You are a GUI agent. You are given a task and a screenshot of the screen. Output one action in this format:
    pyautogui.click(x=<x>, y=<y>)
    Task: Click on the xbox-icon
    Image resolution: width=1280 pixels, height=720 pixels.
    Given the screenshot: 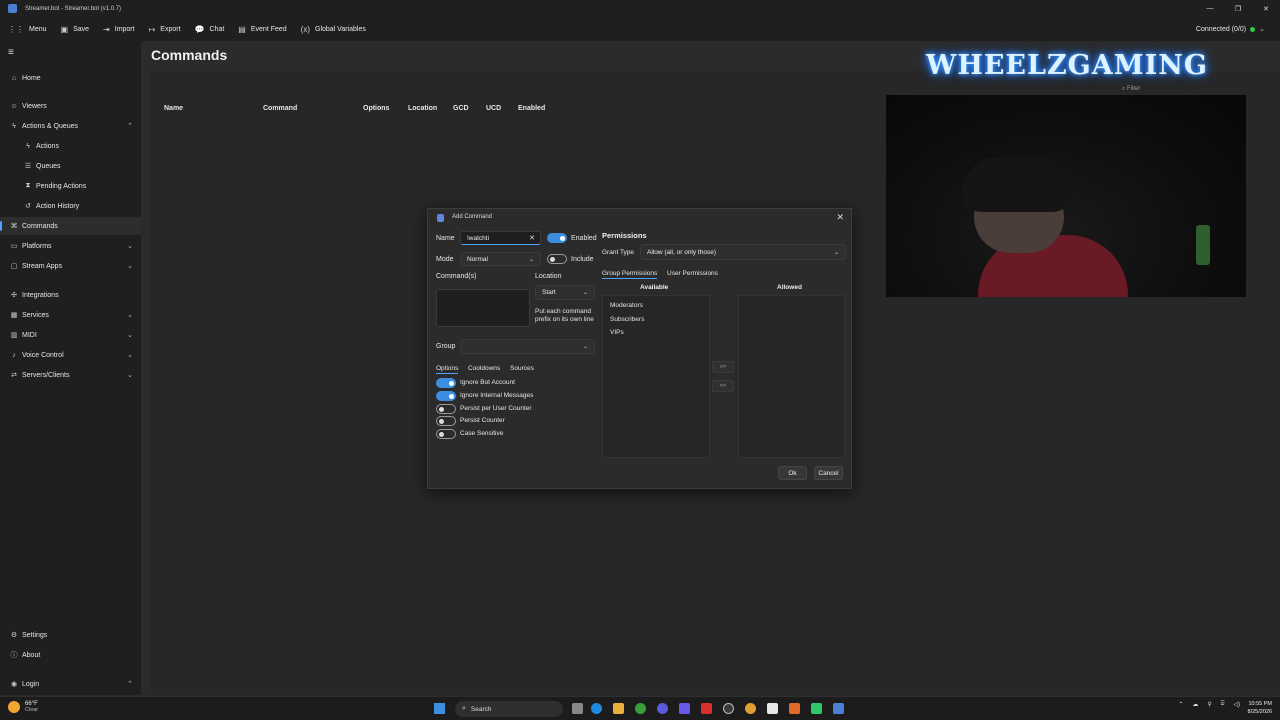 What is the action you would take?
    pyautogui.click(x=640, y=708)
    